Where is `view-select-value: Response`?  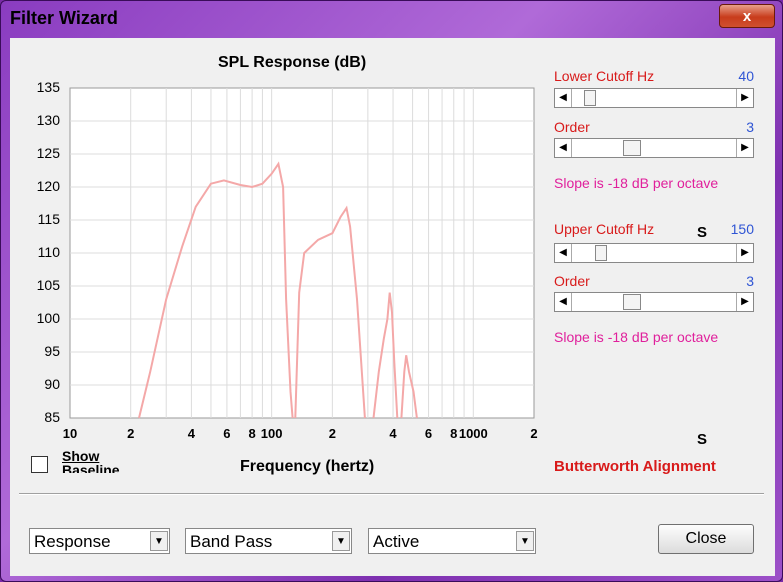
view-select-value: Response is located at coordinates (72, 541).